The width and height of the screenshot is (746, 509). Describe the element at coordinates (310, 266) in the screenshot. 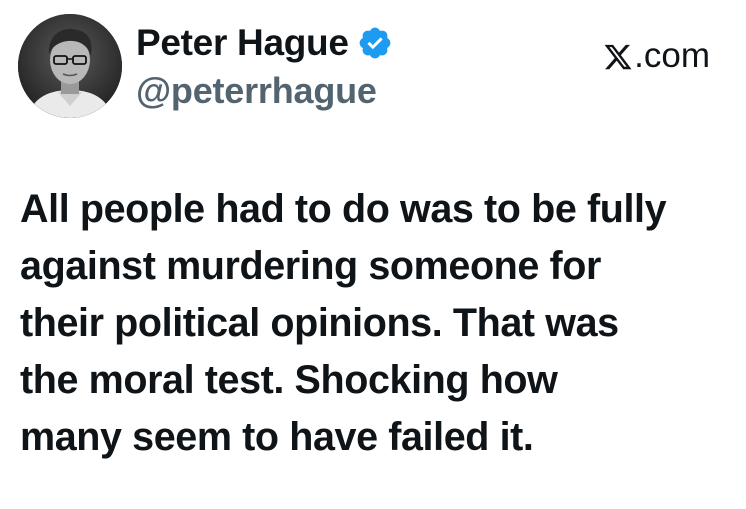

I see `tweet-line: against murdering someone for` at that location.